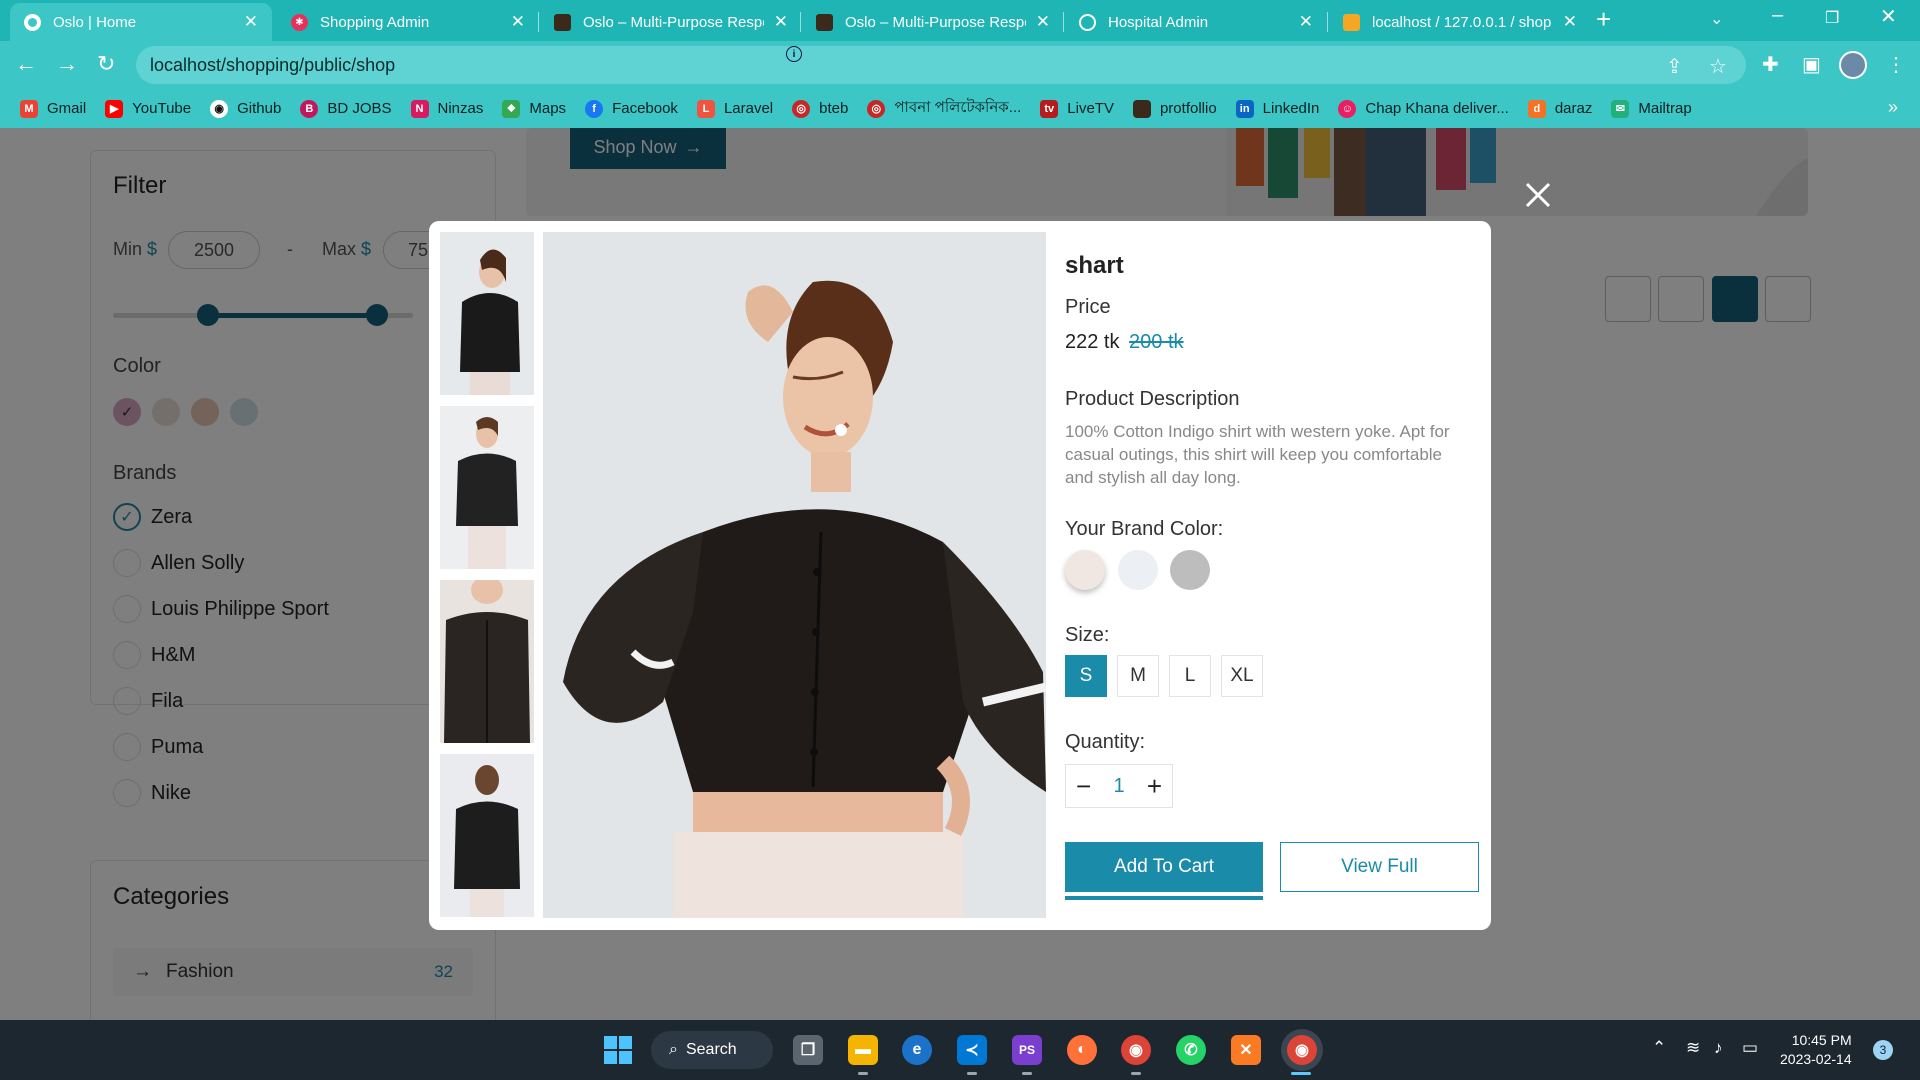 This screenshot has height=1080, width=1920. What do you see at coordinates (863, 1073) in the screenshot?
I see `app-running-indicator` at bounding box center [863, 1073].